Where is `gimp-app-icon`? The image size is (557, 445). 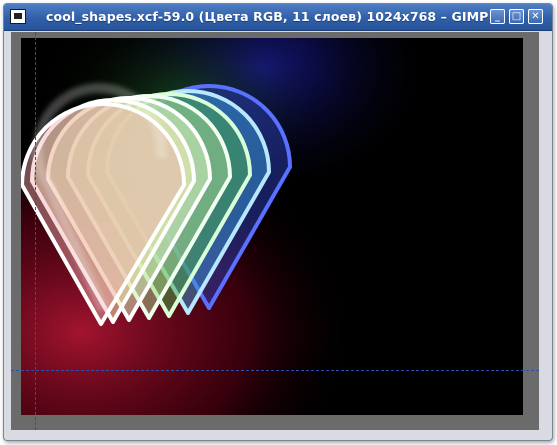 gimp-app-icon is located at coordinates (18, 16).